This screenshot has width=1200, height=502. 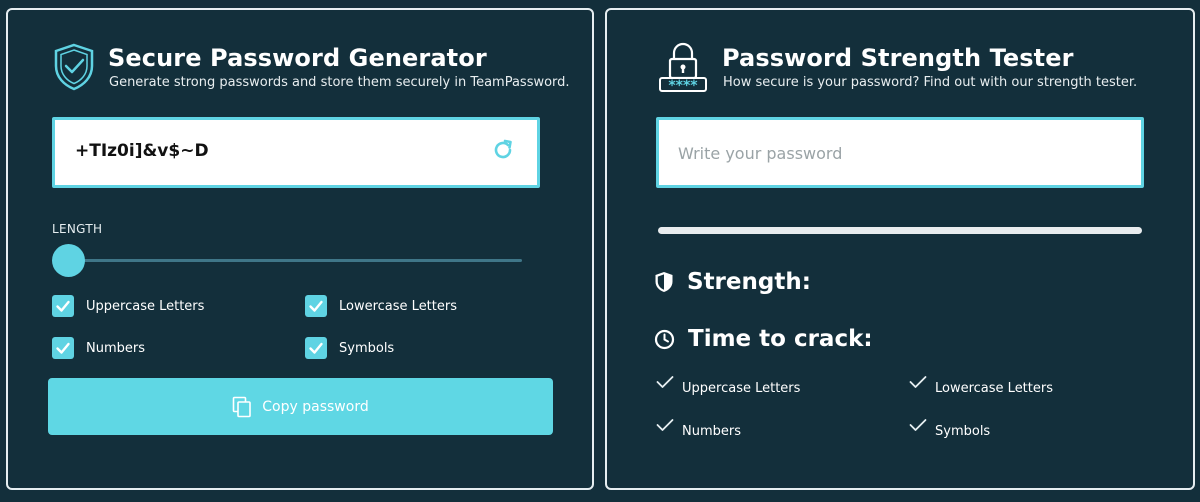 What do you see at coordinates (503, 150) in the screenshot?
I see `refresh-icon` at bounding box center [503, 150].